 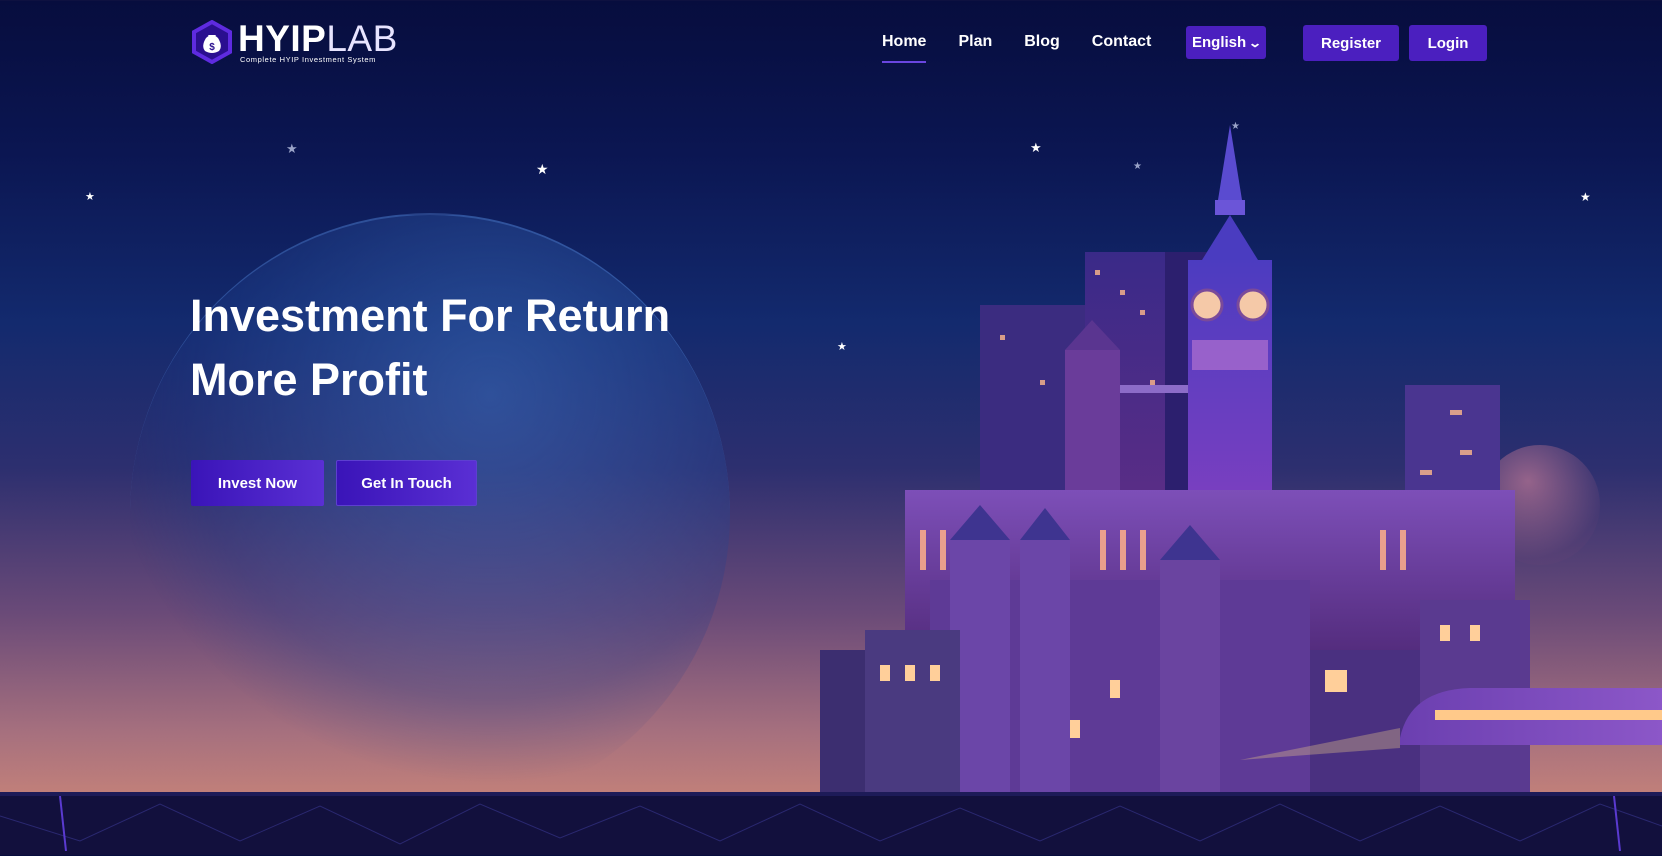 I want to click on get-in-touch-button: Get In Touch, so click(x=406, y=483).